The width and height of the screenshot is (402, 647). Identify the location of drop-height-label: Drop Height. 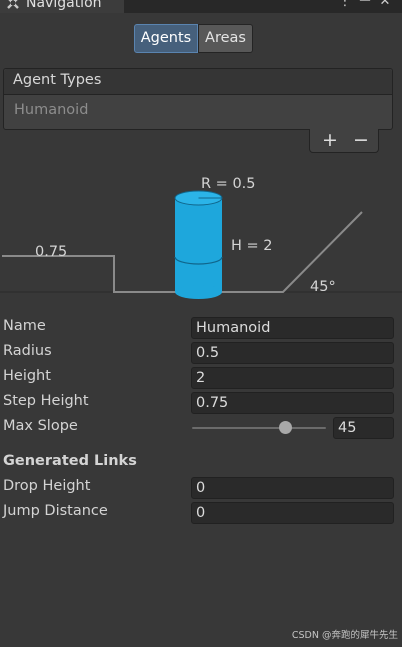
(47, 486).